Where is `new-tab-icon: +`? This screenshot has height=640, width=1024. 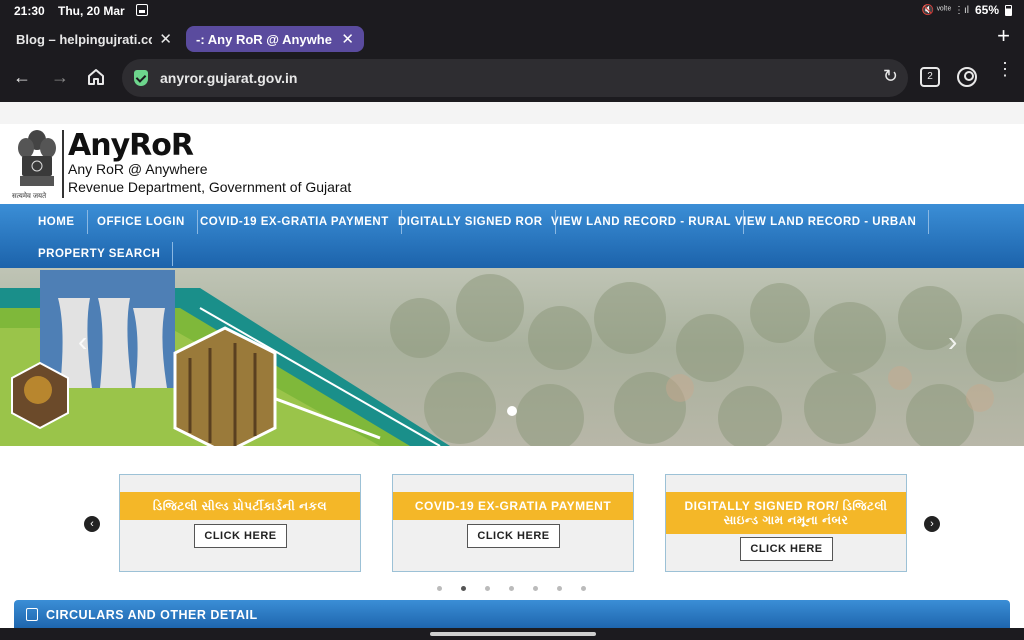 new-tab-icon: + is located at coordinates (1003, 36).